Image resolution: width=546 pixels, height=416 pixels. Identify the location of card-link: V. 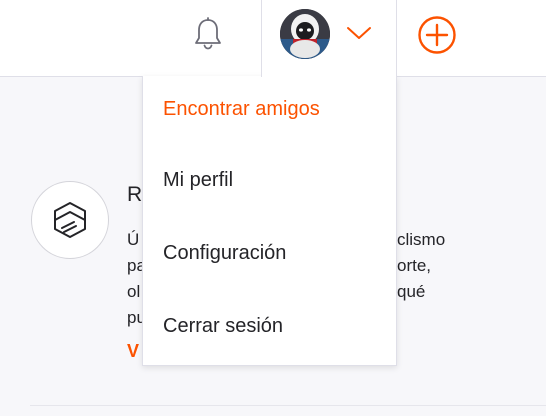
(133, 351).